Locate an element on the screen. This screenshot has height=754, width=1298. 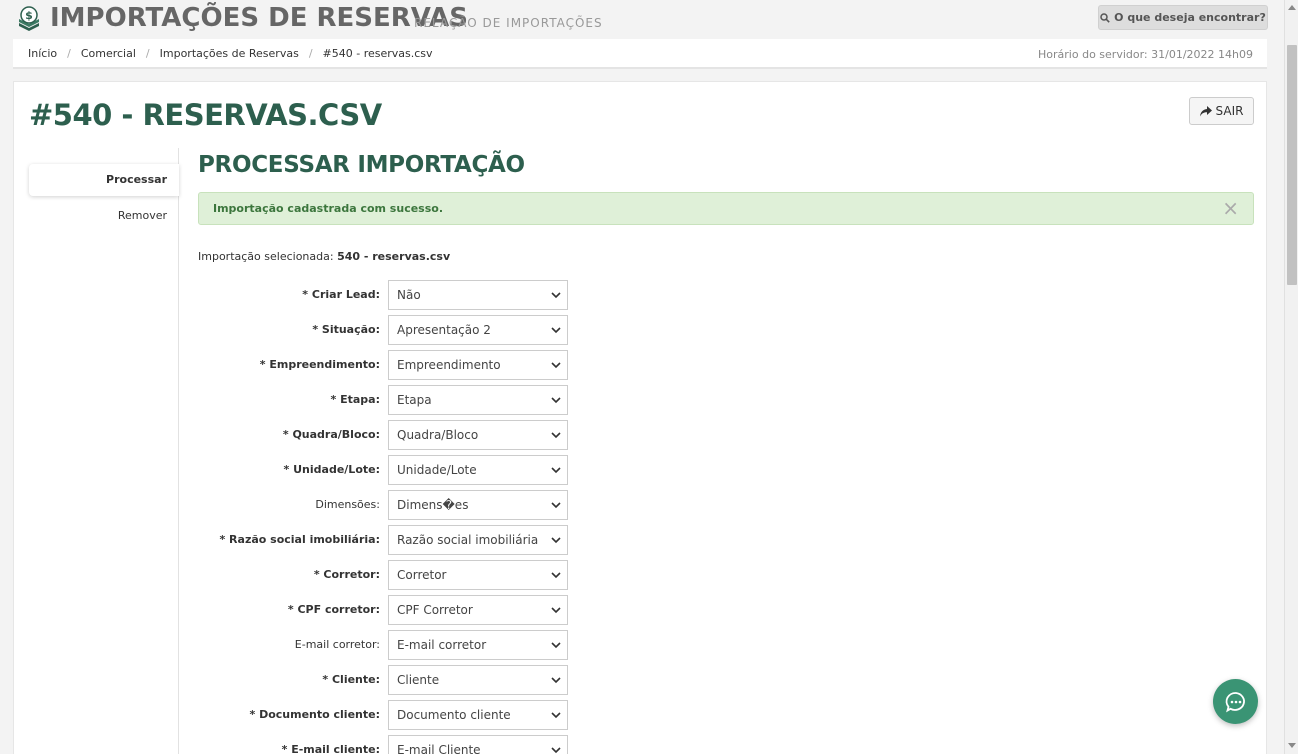
form-row: Dimensões: Dimens�es is located at coordinates (398, 505).